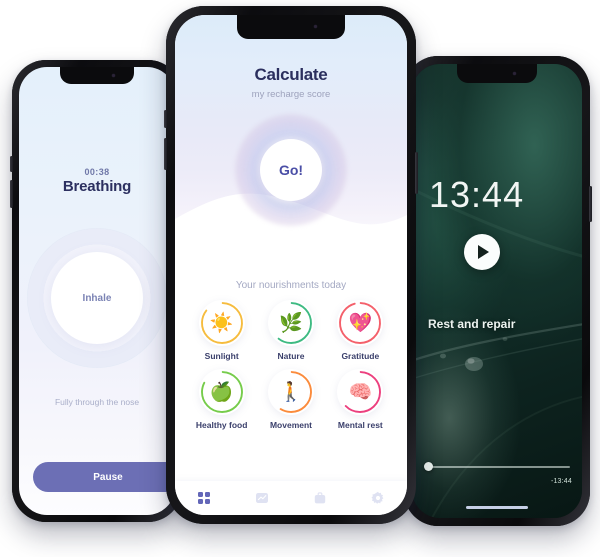  I want to click on tab-stats, so click(262, 498).